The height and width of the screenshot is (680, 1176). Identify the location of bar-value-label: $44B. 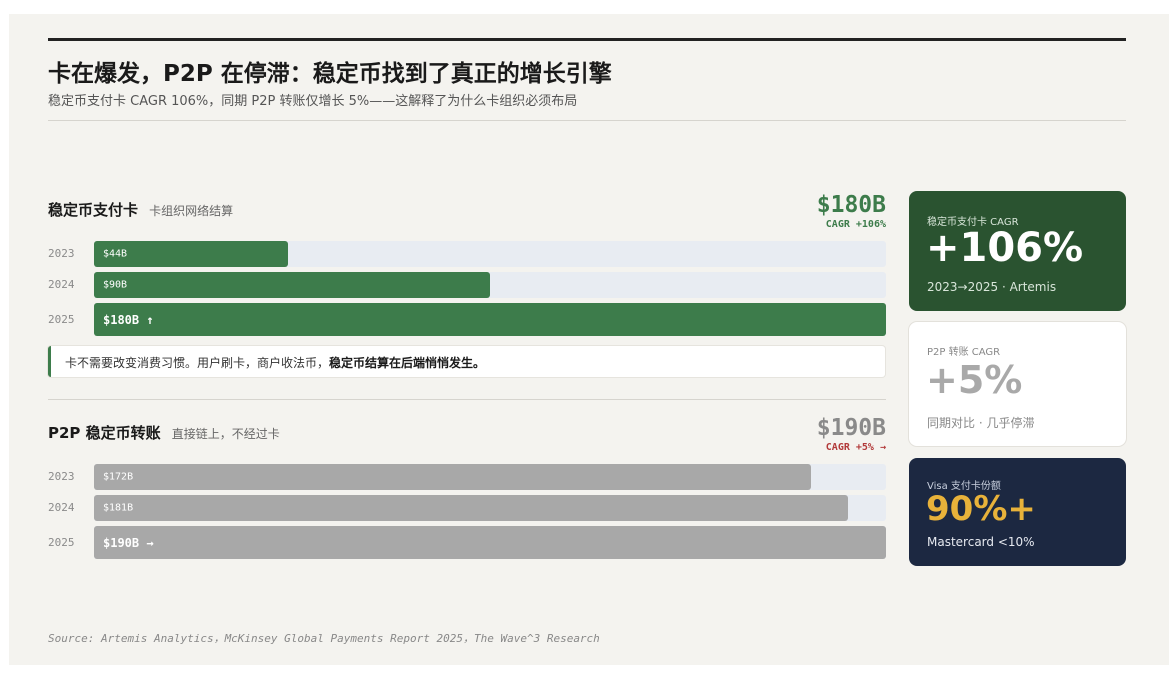
(115, 254).